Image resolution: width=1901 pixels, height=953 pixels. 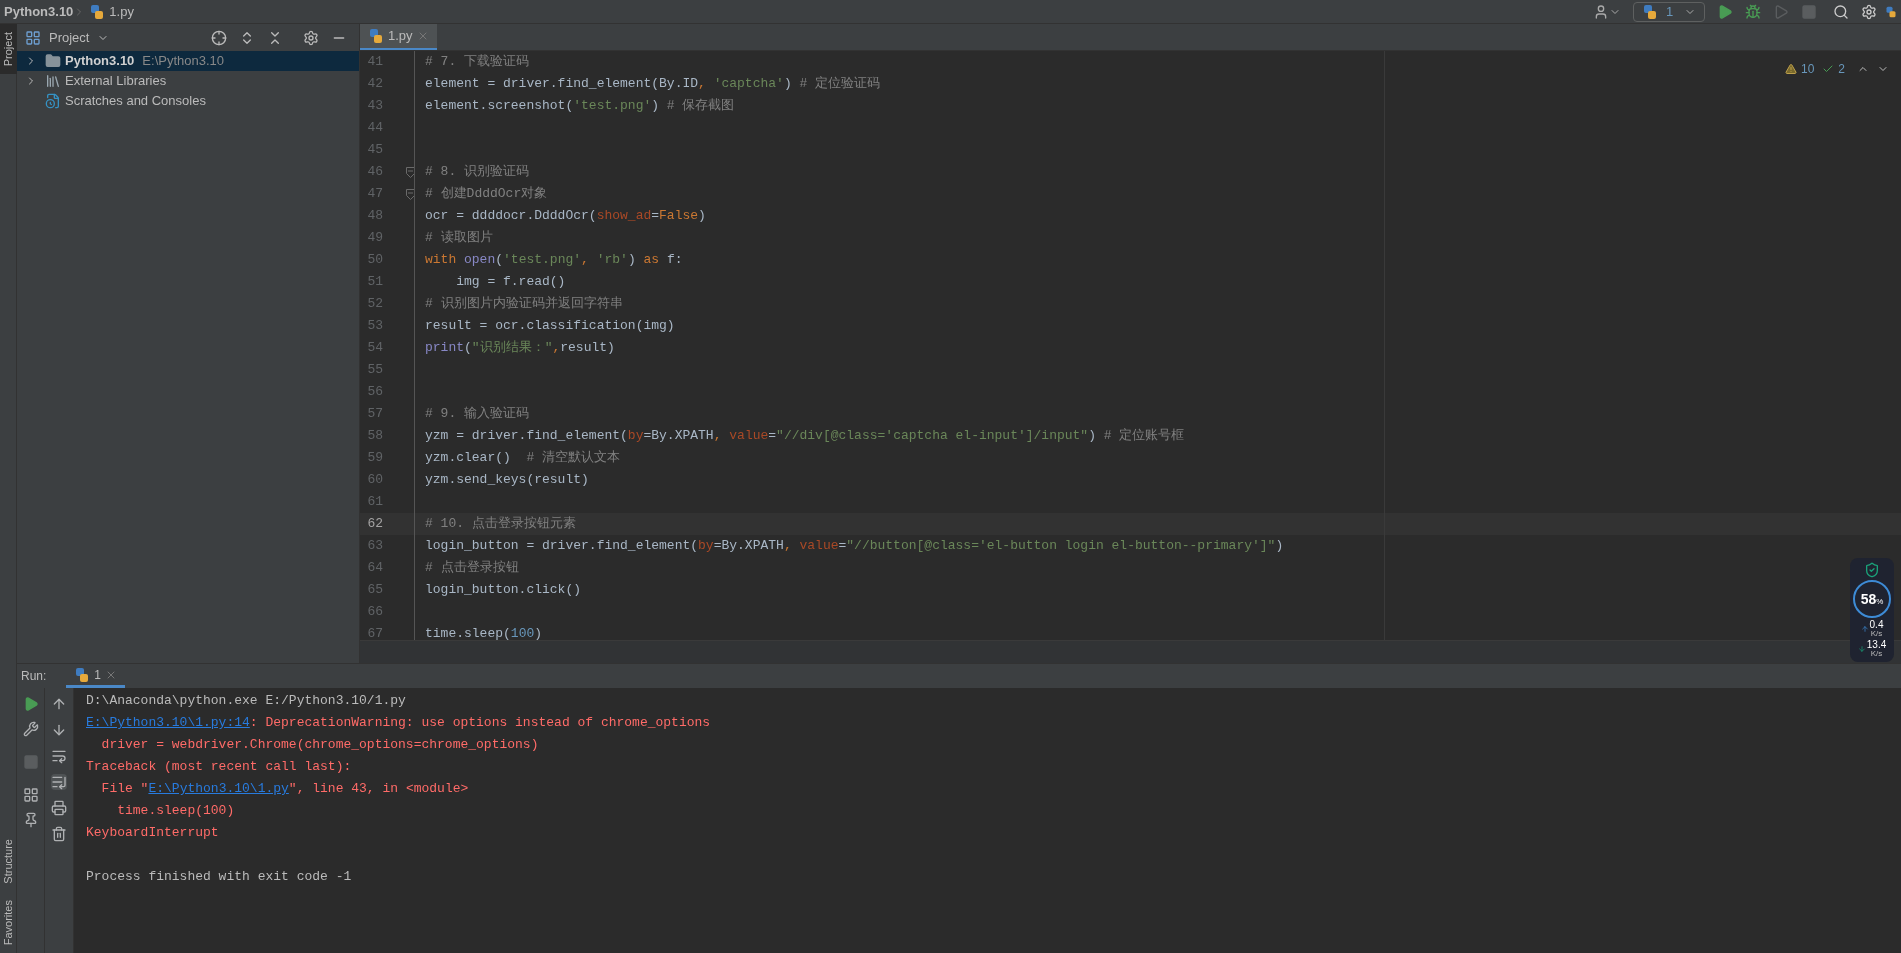 What do you see at coordinates (374, 172) in the screenshot?
I see `line-number: 46` at bounding box center [374, 172].